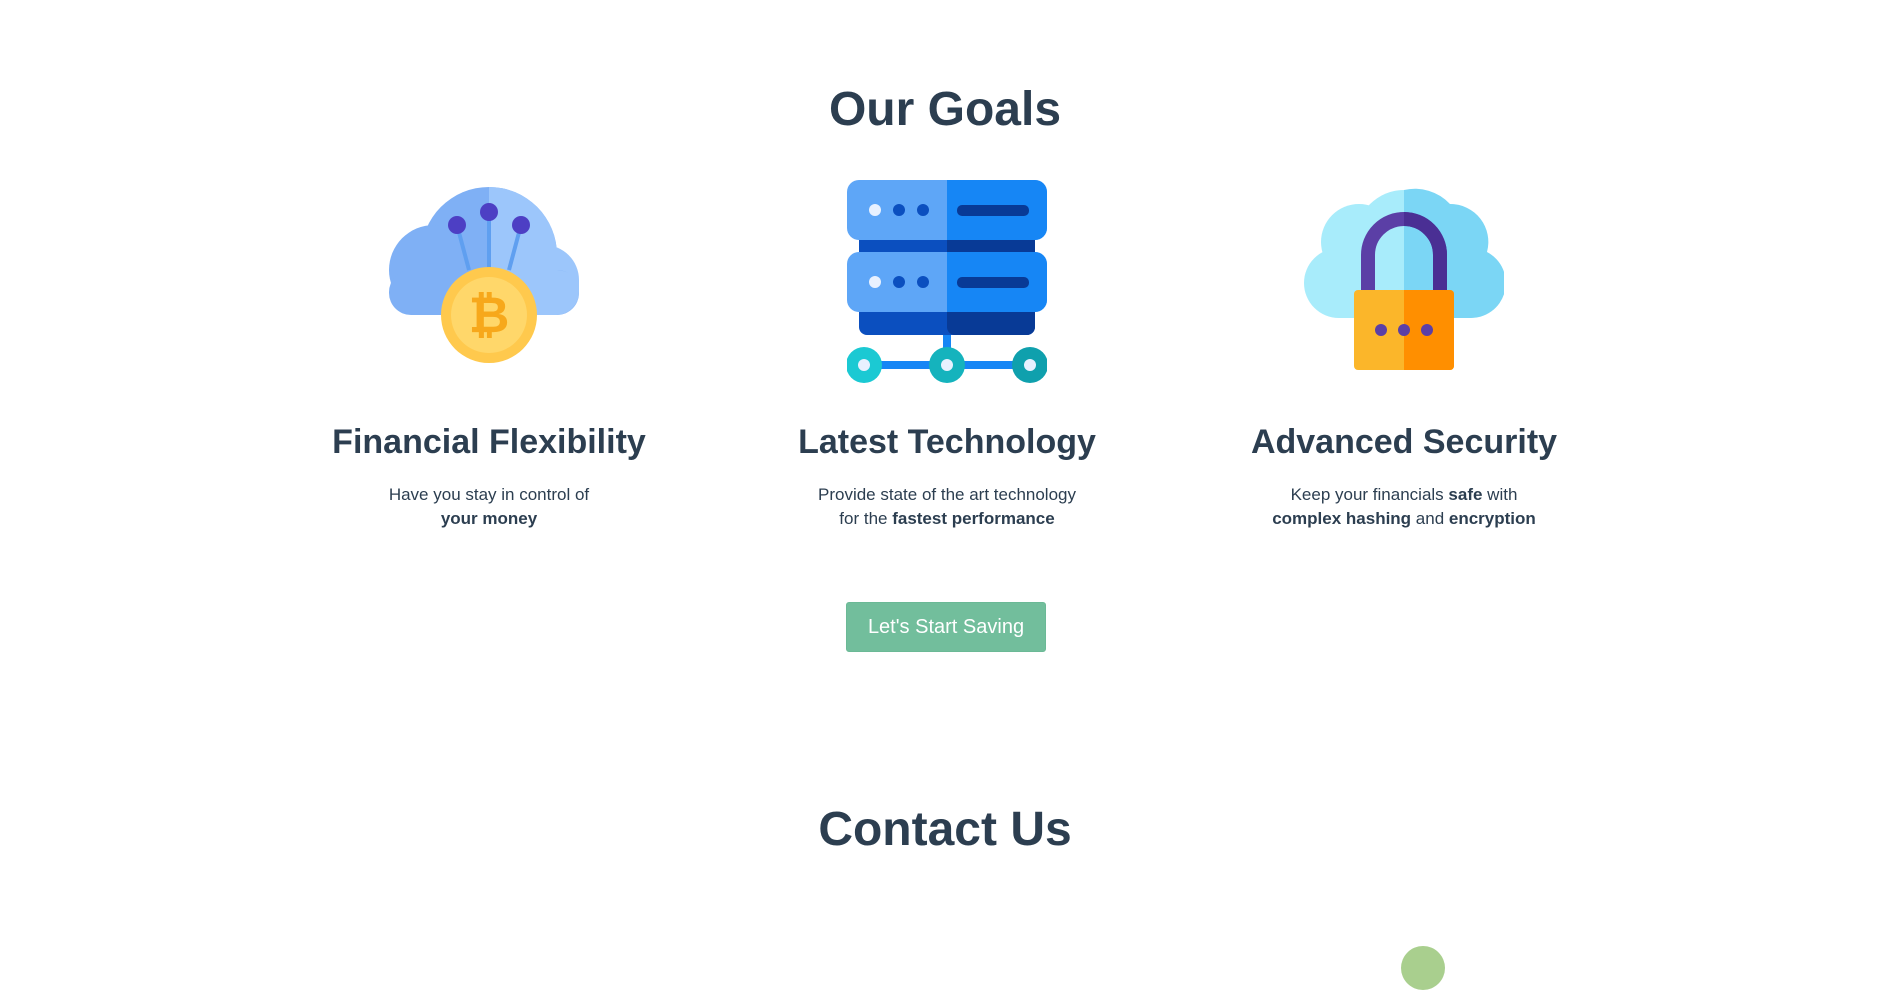 Image resolution: width=1890 pixels, height=990 pixels. What do you see at coordinates (946, 627) in the screenshot?
I see `start-saving-button: Let's Start Saving` at bounding box center [946, 627].